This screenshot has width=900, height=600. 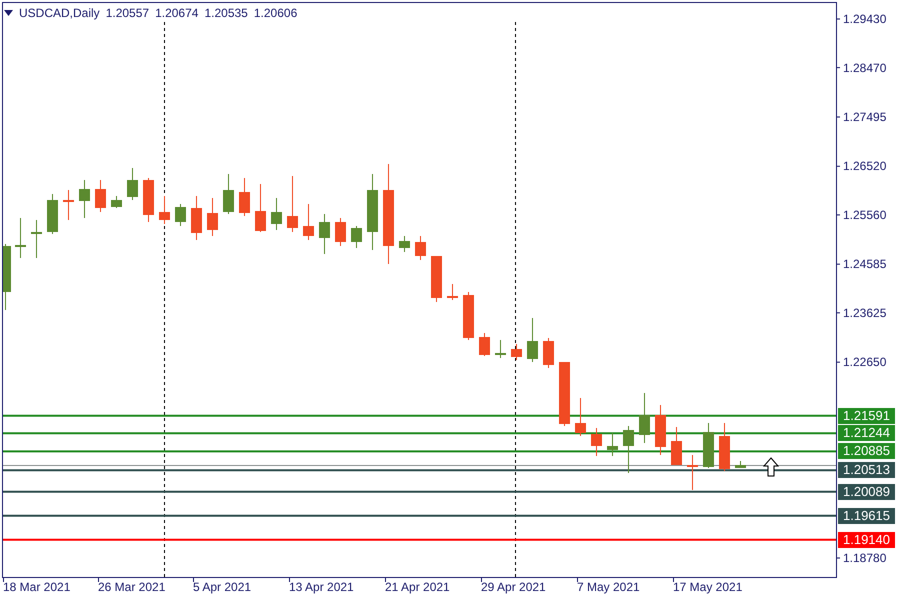 I want to click on price-axis-label: 1.25560, so click(x=864, y=215).